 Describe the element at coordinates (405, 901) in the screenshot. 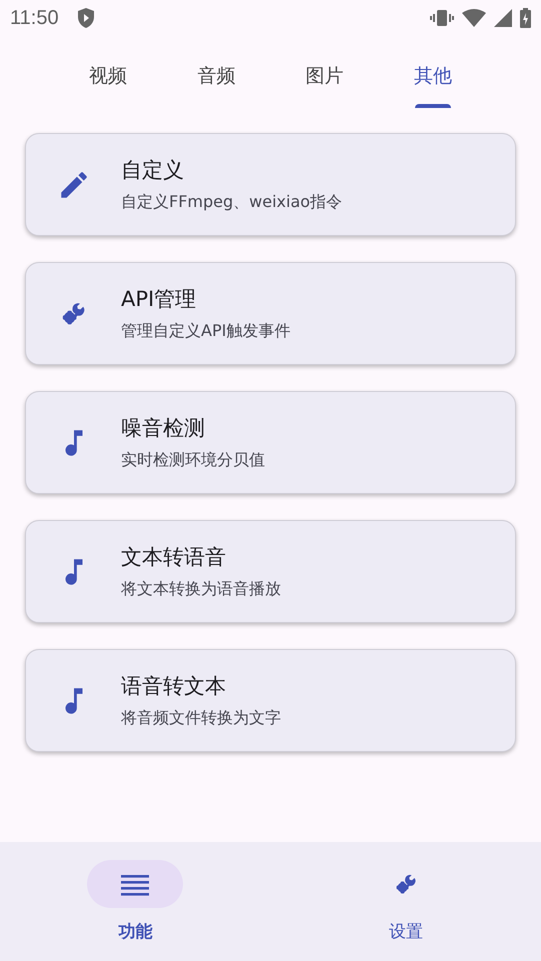

I see `nav-item: 设置` at that location.